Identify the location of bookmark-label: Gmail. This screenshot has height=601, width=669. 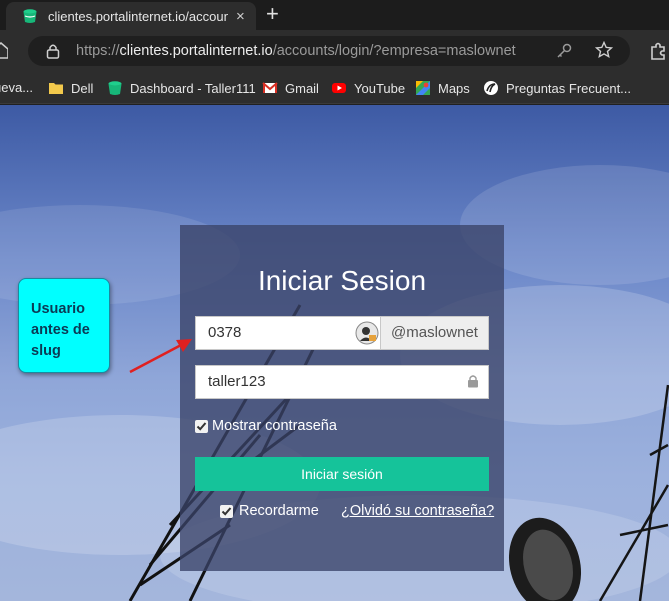
(302, 88).